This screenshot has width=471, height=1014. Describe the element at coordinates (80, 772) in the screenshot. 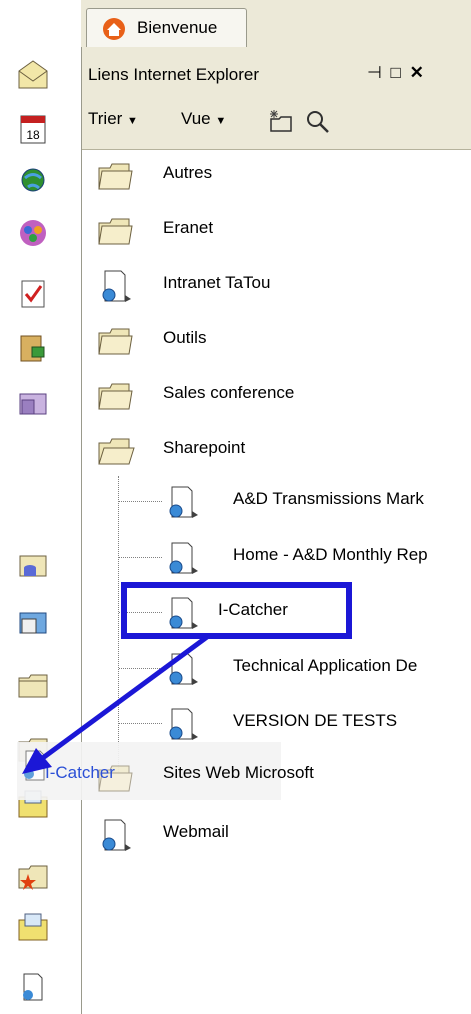

I see `drag-ghost-label: I-Catcher` at that location.